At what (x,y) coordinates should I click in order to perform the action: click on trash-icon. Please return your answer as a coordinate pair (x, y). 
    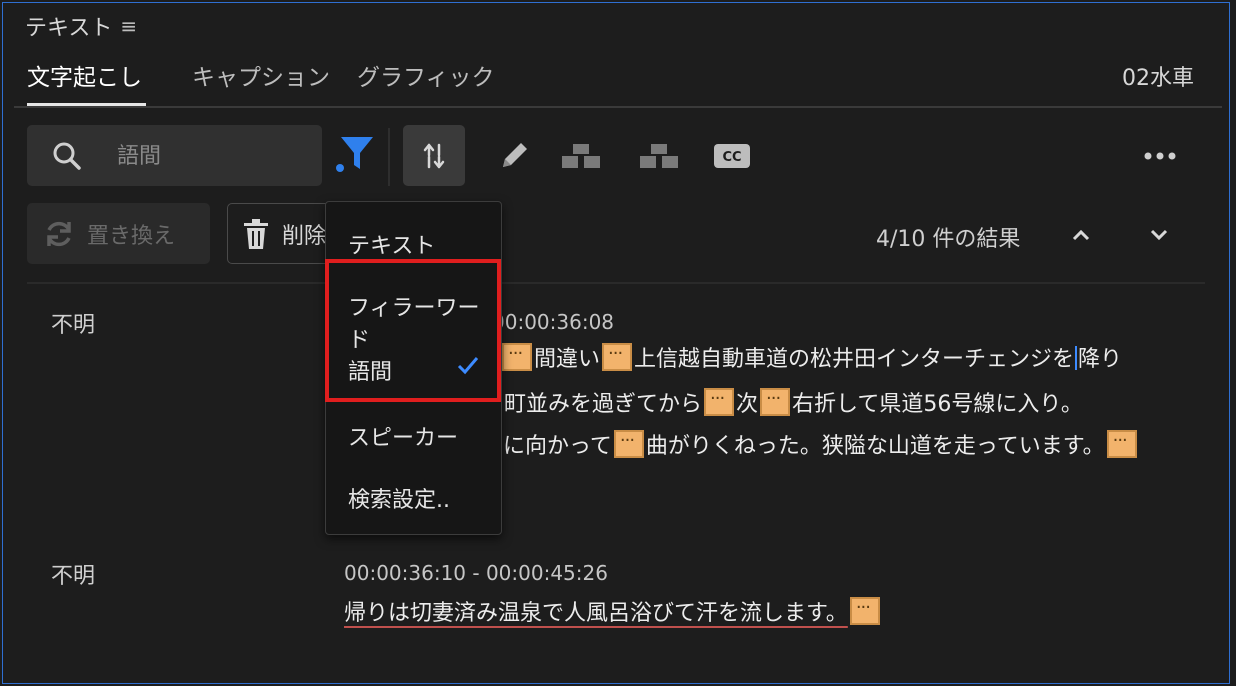
    Looking at the image, I should click on (256, 233).